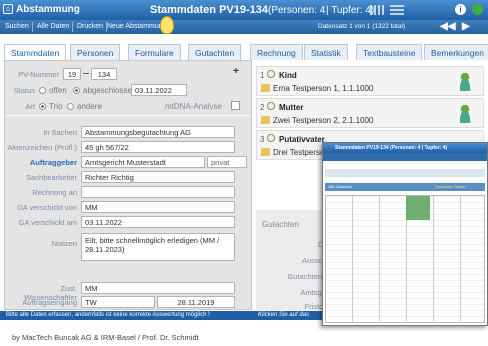 This screenshot has height=346, width=488. What do you see at coordinates (326, 52) in the screenshot?
I see `tab-statistik: Statistik` at bounding box center [326, 52].